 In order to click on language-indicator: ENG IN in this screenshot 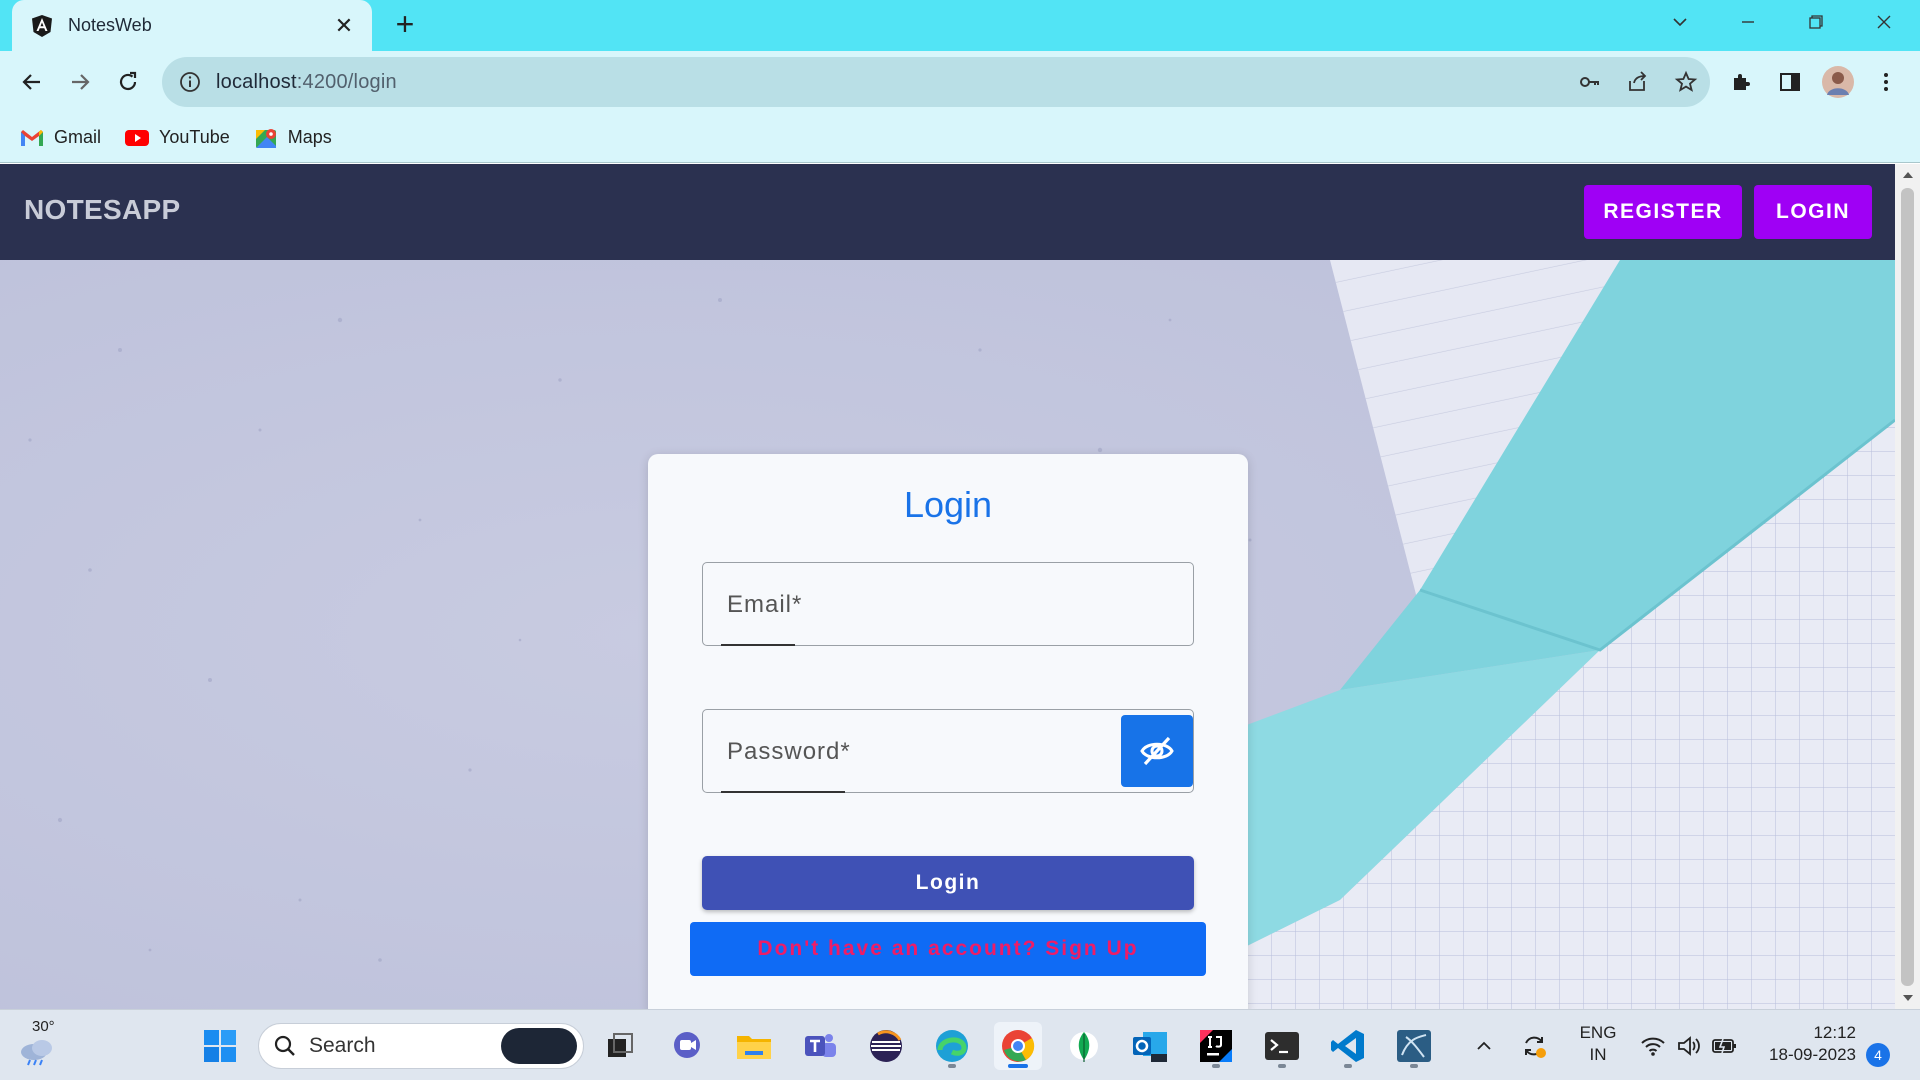, I will do `click(1598, 1044)`.